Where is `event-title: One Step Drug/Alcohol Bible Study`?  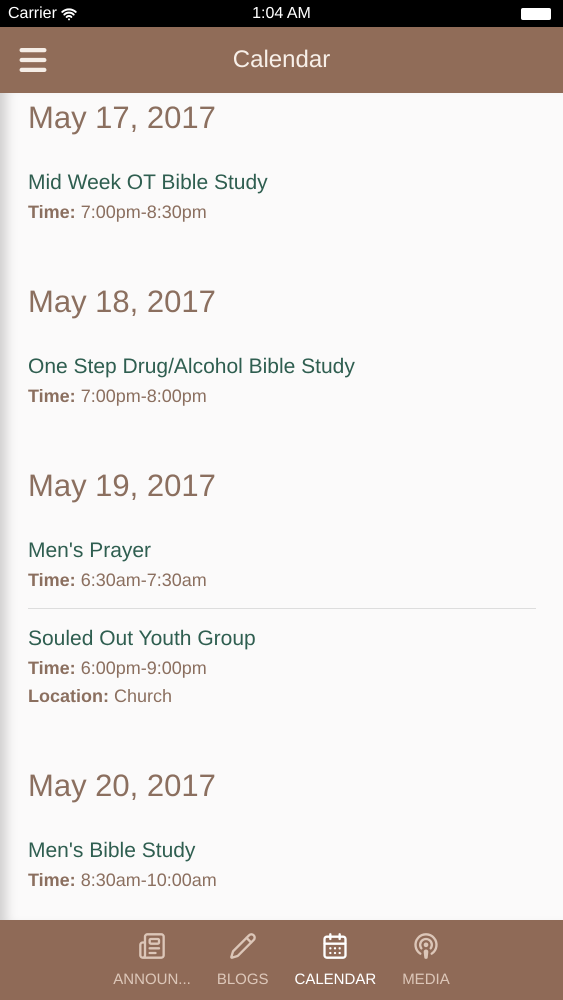
event-title: One Step Drug/Alcohol Bible Study is located at coordinates (282, 367).